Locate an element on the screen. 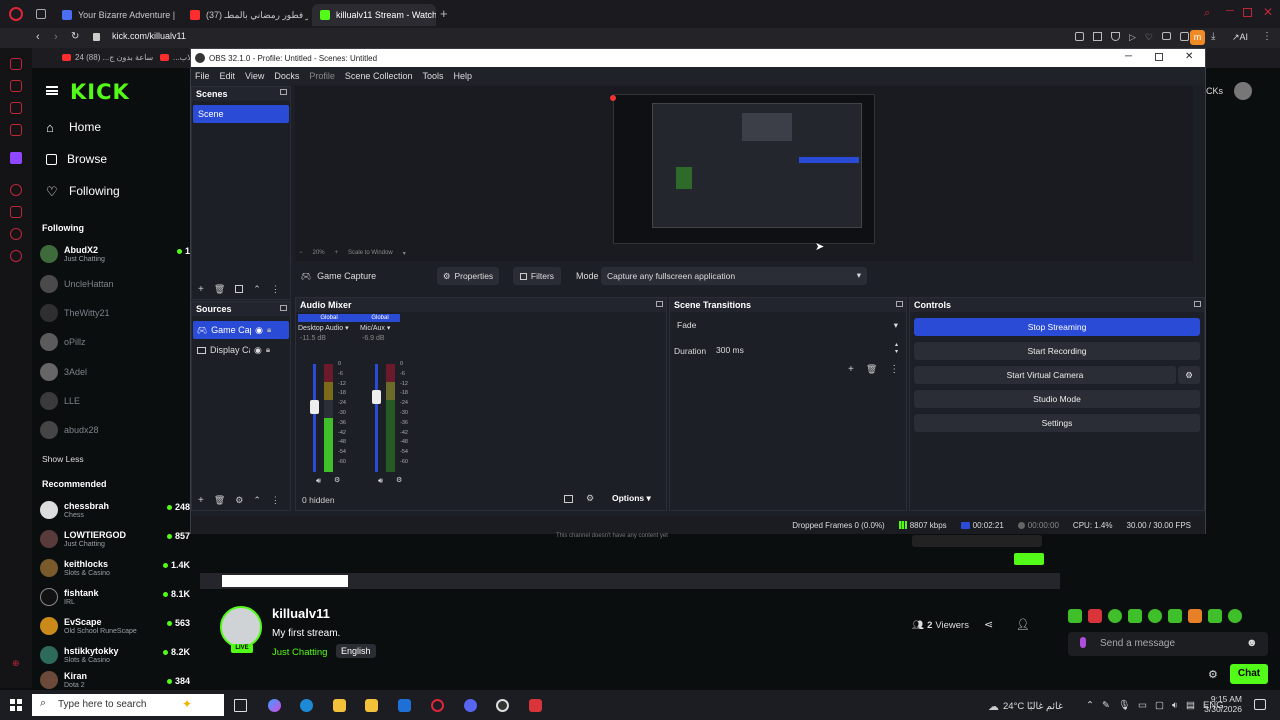 Image resolution: width=1280 pixels, height=720 pixels. recommended-item: hstikkytokky Slots & Casino 8.2K is located at coordinates (115, 655).